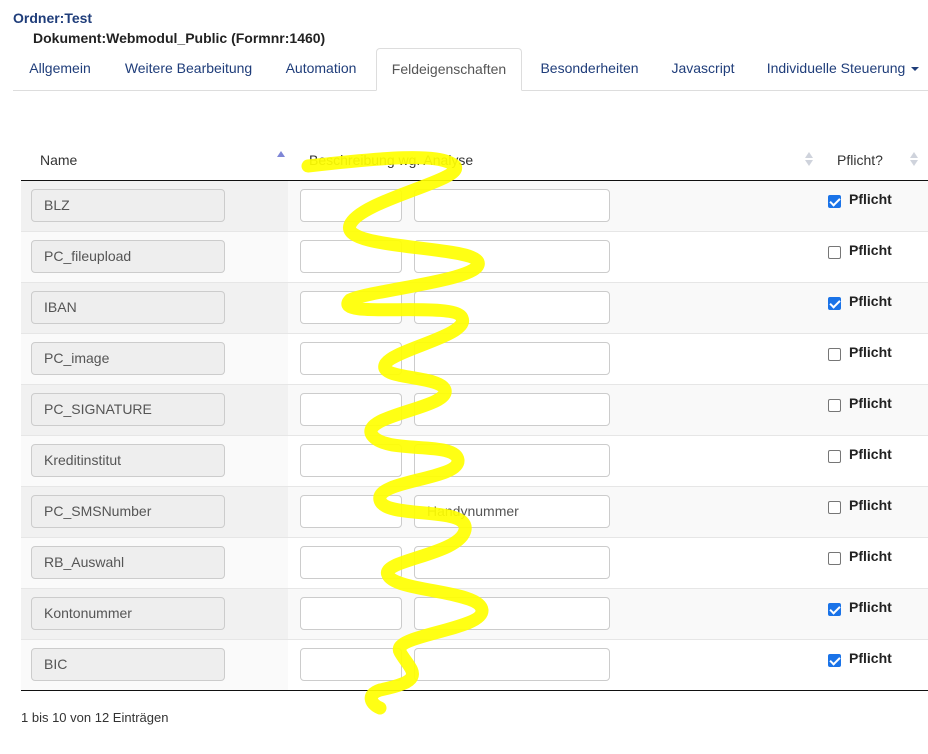 This screenshot has height=754, width=928. What do you see at coordinates (915, 69) in the screenshot?
I see `caret-down-icon` at bounding box center [915, 69].